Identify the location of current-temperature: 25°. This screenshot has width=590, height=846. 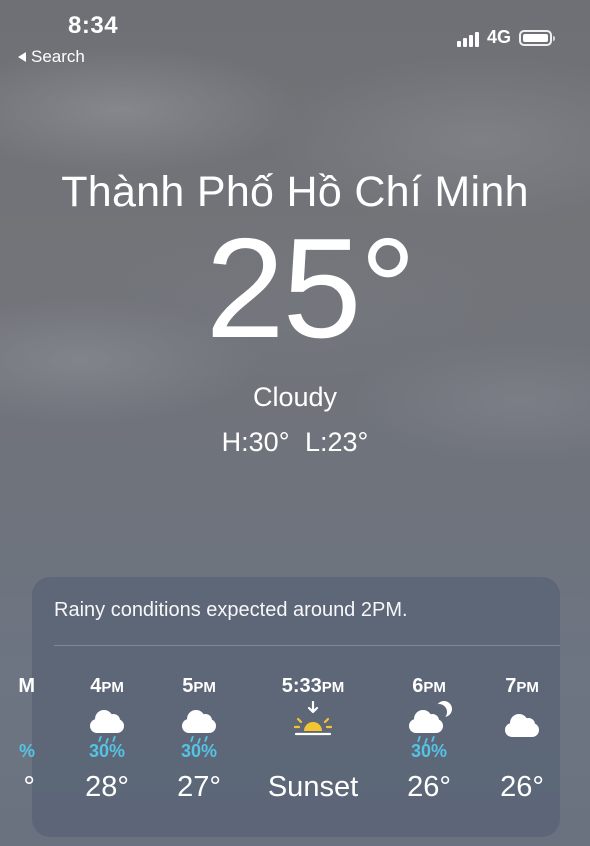
(311, 288).